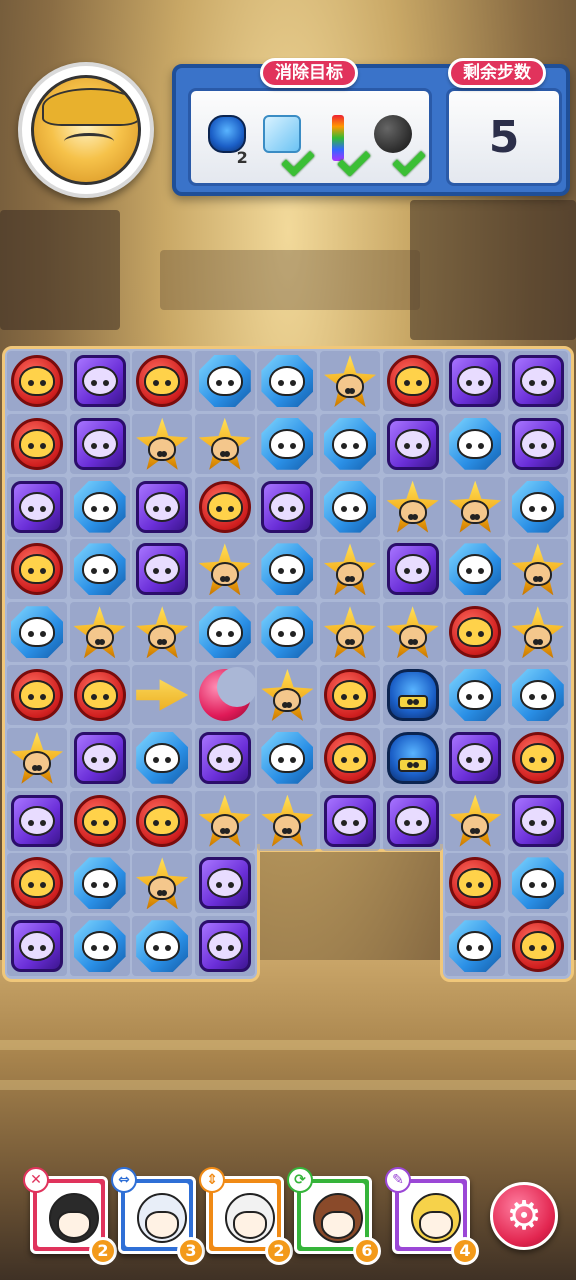 The width and height of the screenshot is (576, 1280). I want to click on team-hero-2-card: ⇔ 3, so click(158, 1216).